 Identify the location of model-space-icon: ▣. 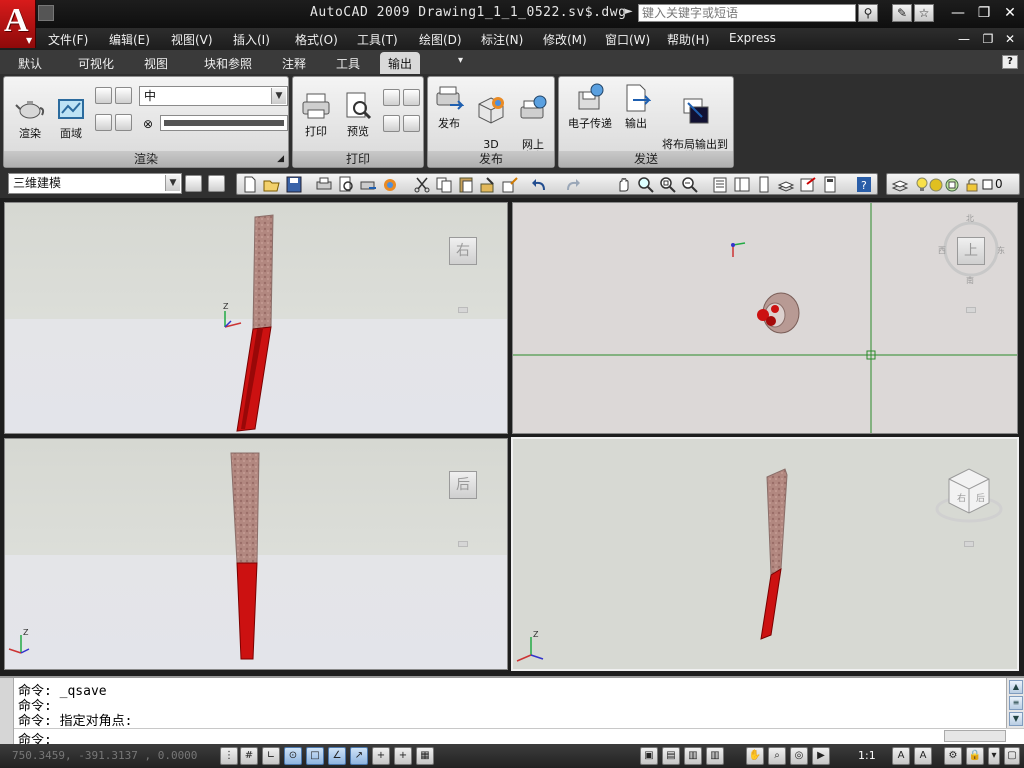
(649, 756).